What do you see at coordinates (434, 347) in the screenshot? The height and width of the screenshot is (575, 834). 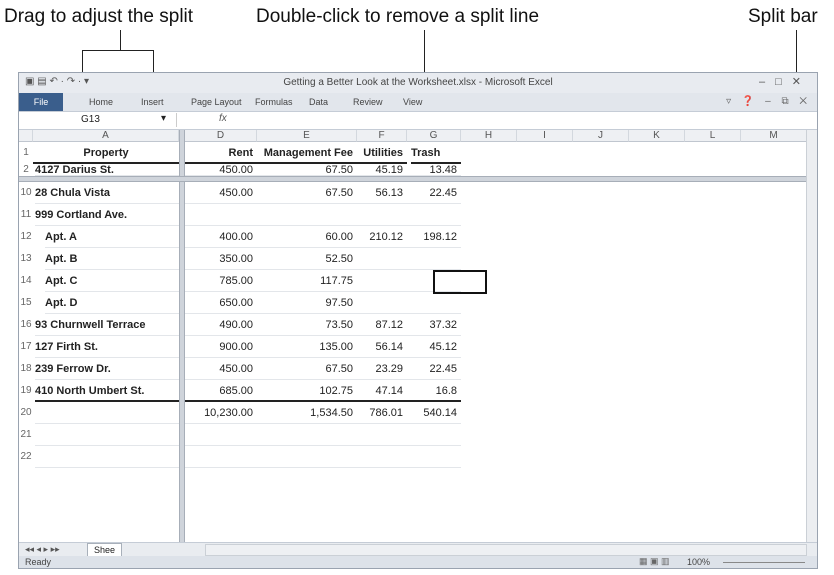 I see `cell-g: 45.12` at bounding box center [434, 347].